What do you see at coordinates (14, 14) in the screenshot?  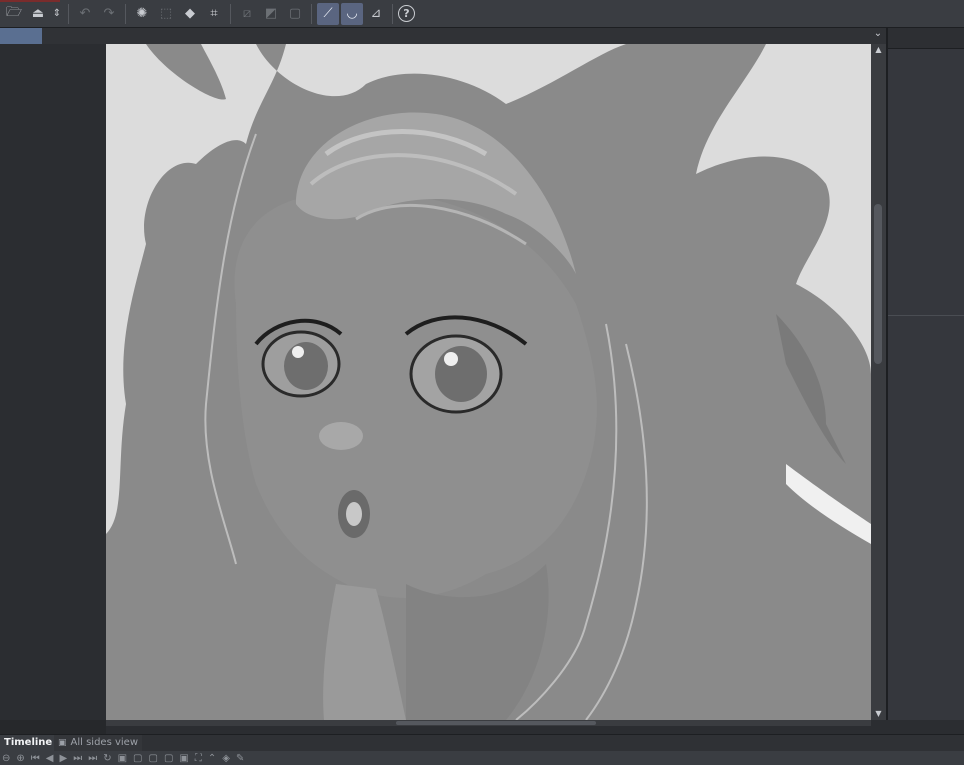 I see `open-file-icon: 🗁` at bounding box center [14, 14].